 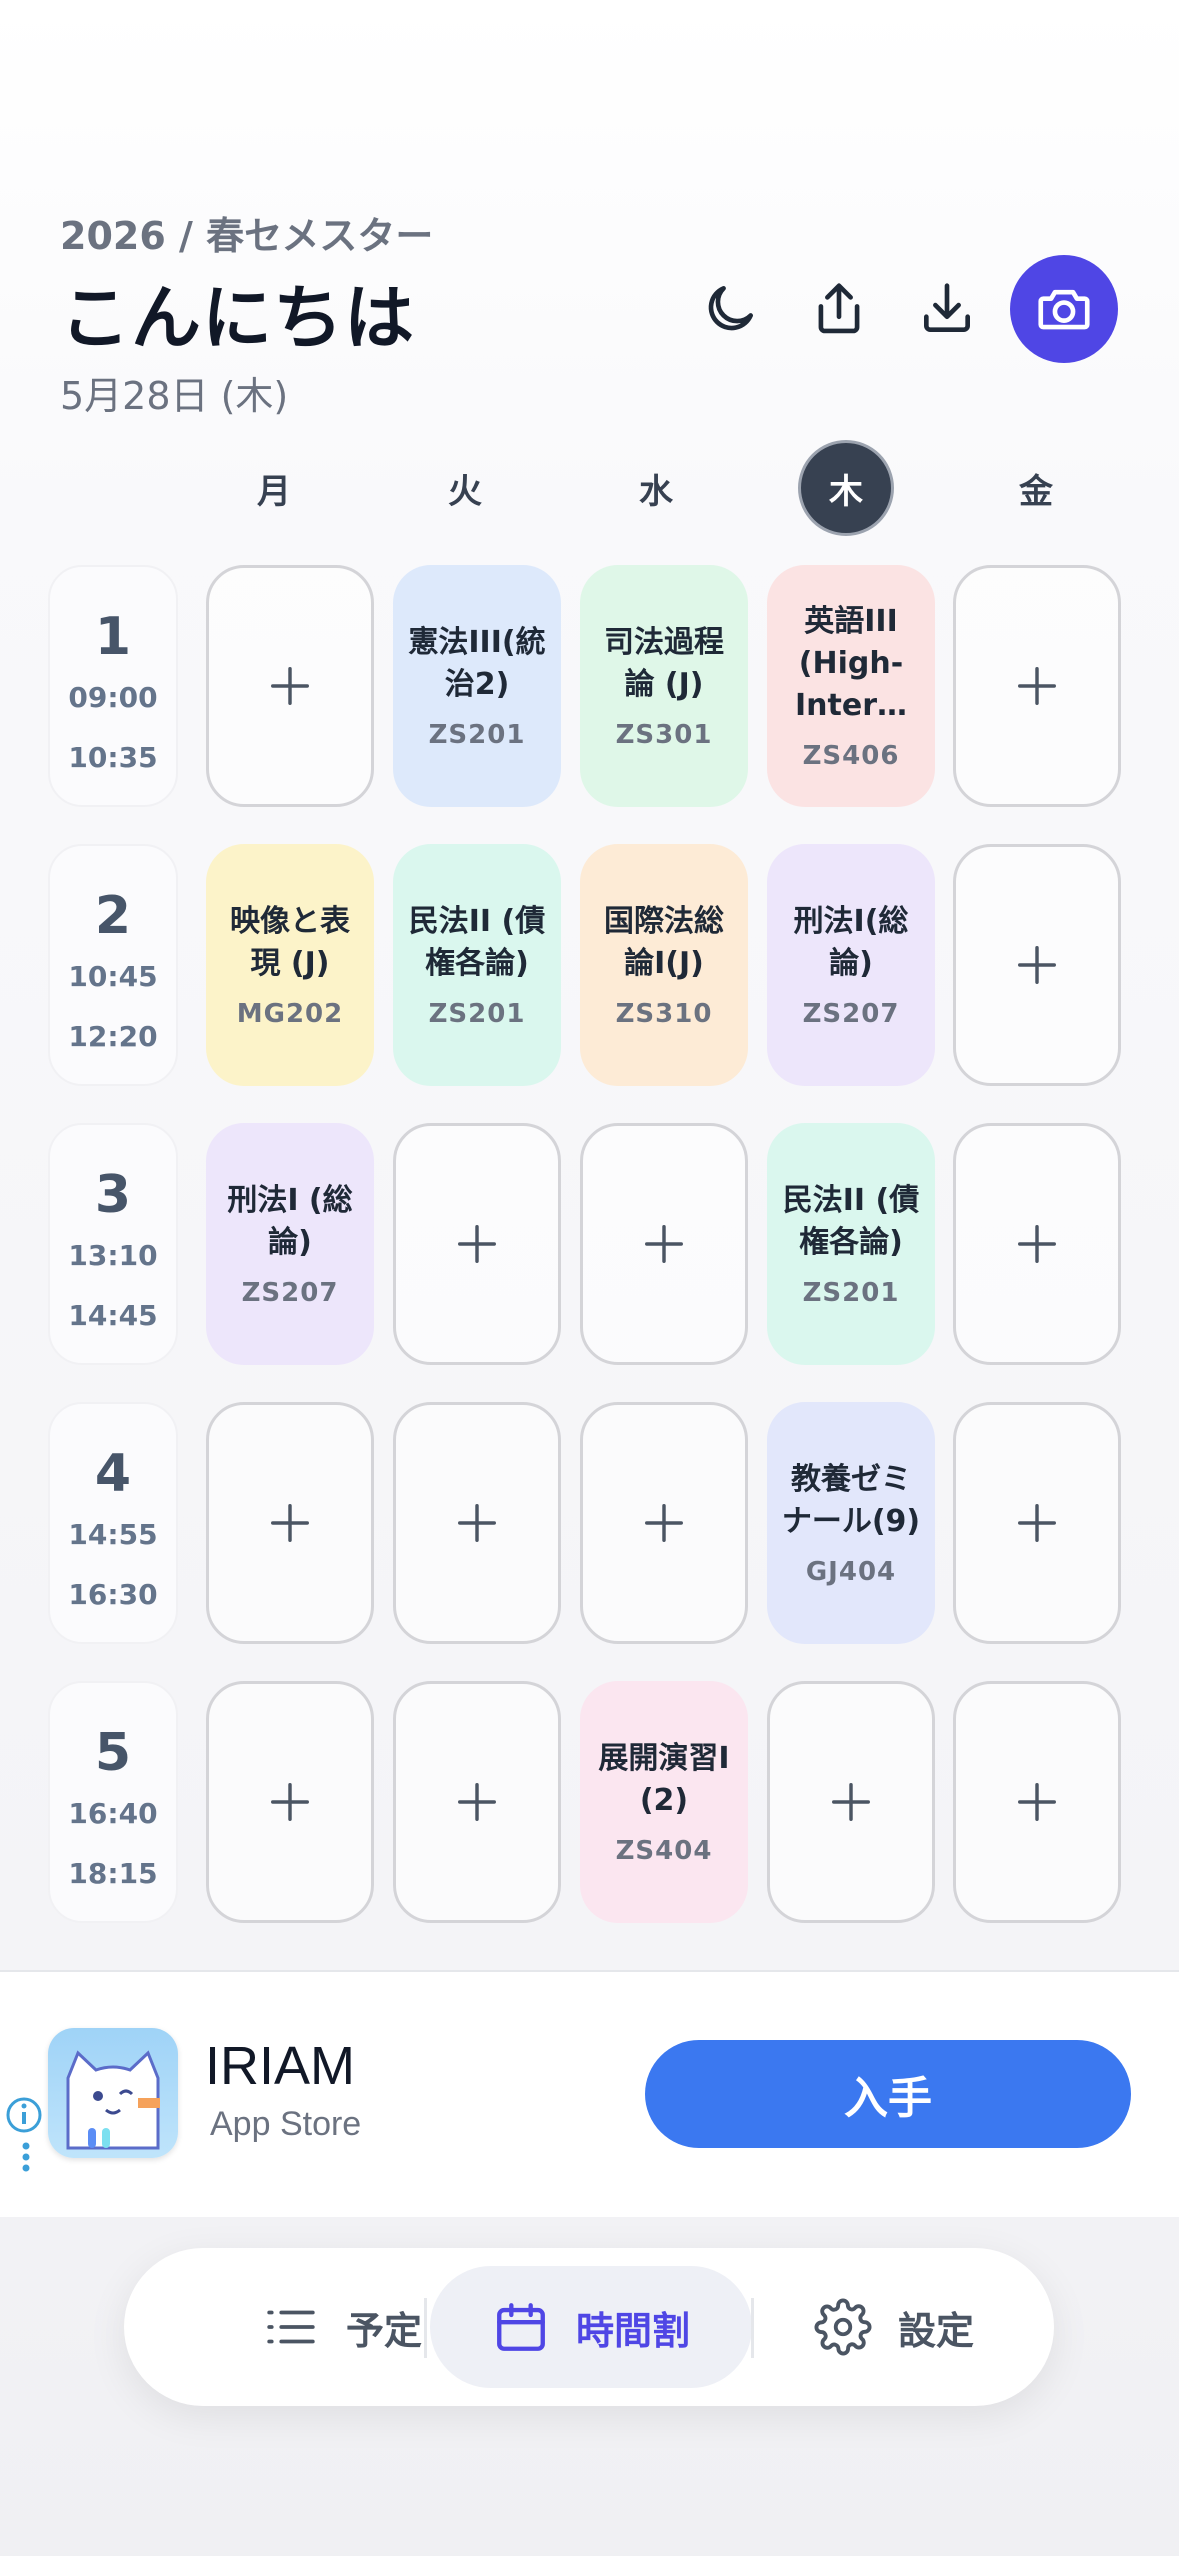 I want to click on tab-settings: 設定, so click(x=894, y=2327).